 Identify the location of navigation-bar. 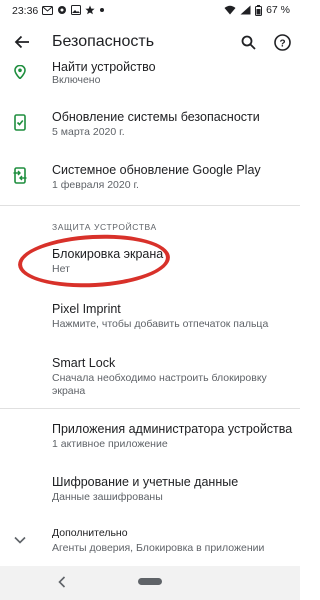
(150, 583).